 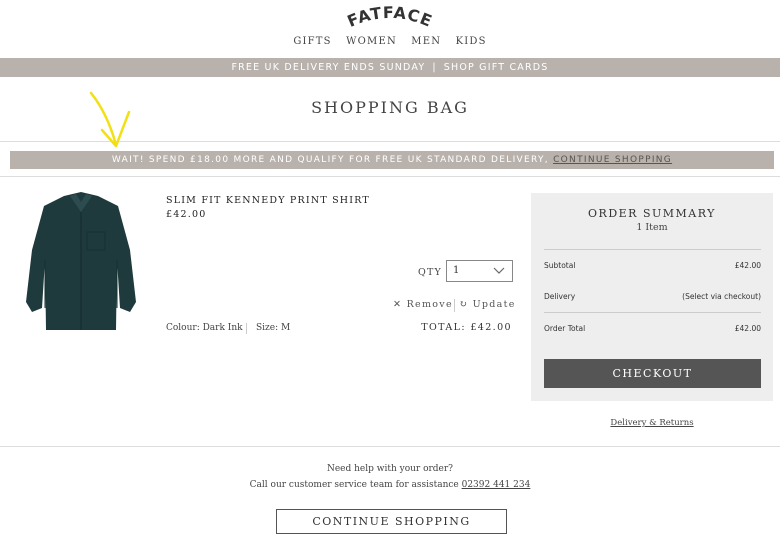 I want to click on subtotal-value: £42.00, so click(x=747, y=265).